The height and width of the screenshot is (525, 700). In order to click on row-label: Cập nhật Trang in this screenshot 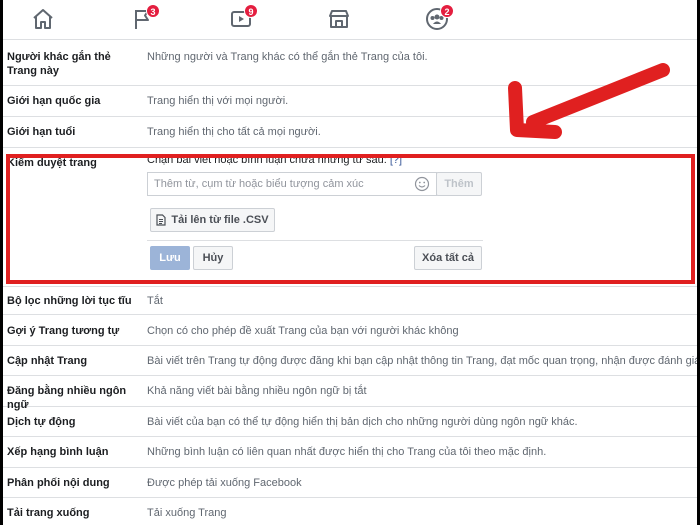, I will do `click(47, 361)`.